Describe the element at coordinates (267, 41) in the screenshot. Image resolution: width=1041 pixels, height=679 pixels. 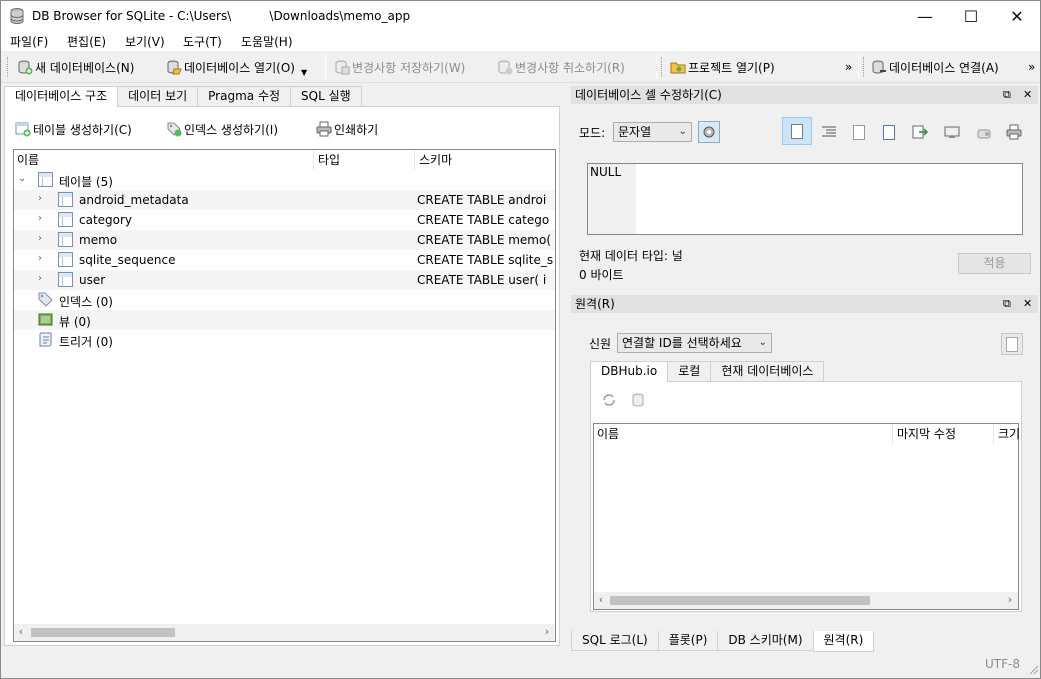
I see `menu-help: 도움말(H)` at that location.